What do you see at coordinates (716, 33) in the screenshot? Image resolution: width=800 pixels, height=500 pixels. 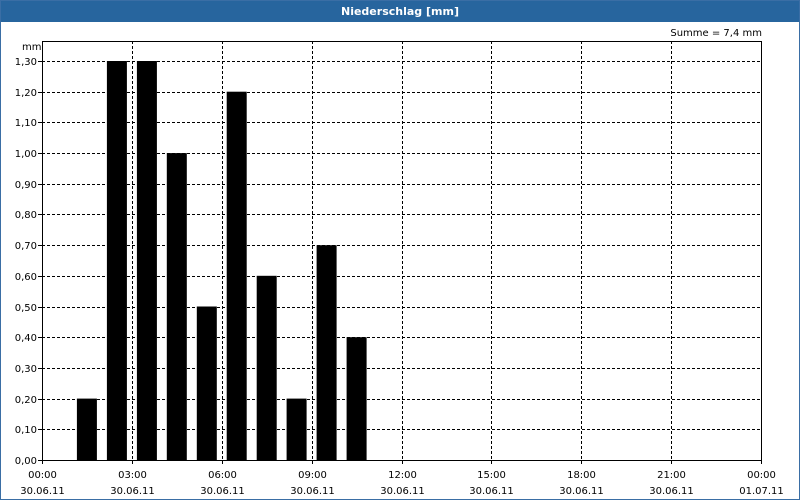 I see `sum-annotation: Summe = 7,4 mm` at bounding box center [716, 33].